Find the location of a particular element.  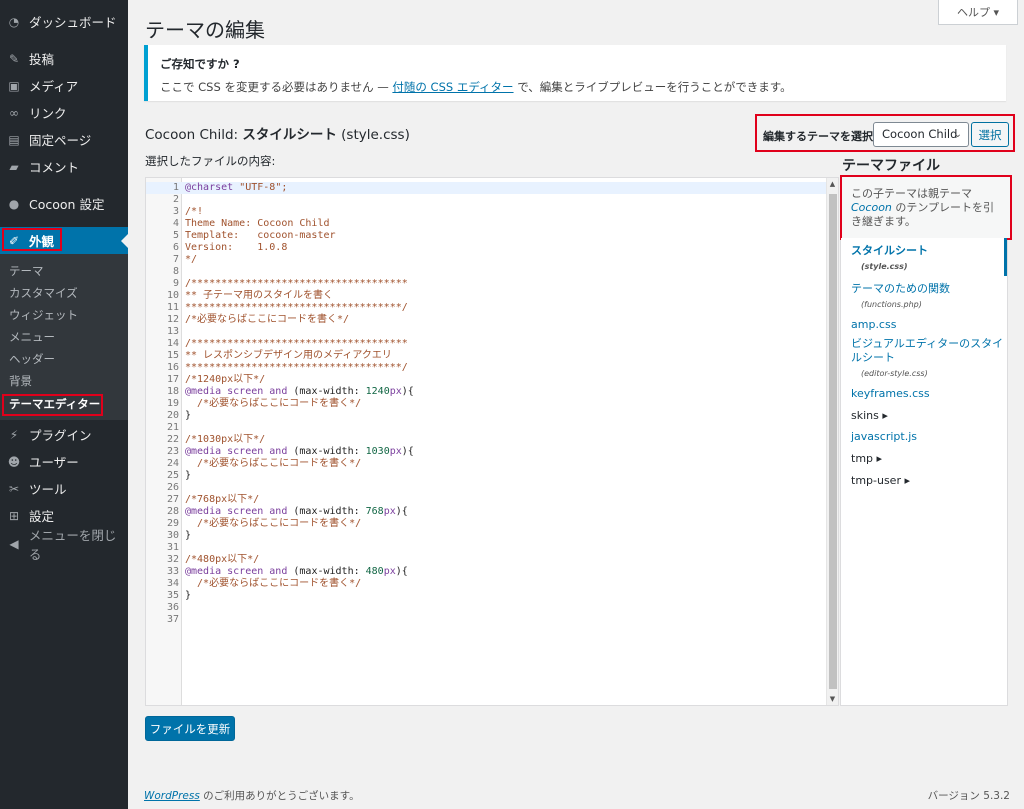

submenu-header: ヘッダー is located at coordinates (32, 359).